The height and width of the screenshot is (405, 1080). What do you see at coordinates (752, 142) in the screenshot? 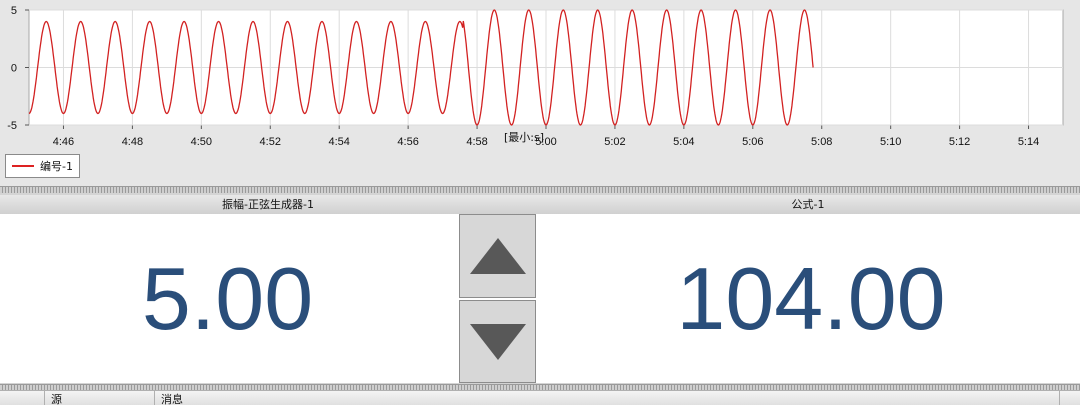
I see `x-tick-label: 5:06` at bounding box center [752, 142].